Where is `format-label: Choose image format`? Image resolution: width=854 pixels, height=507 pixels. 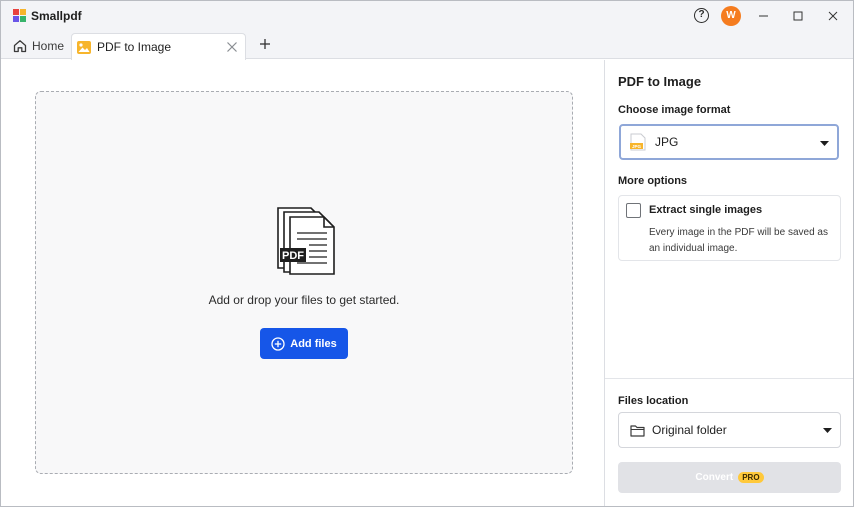 format-label: Choose image format is located at coordinates (674, 110).